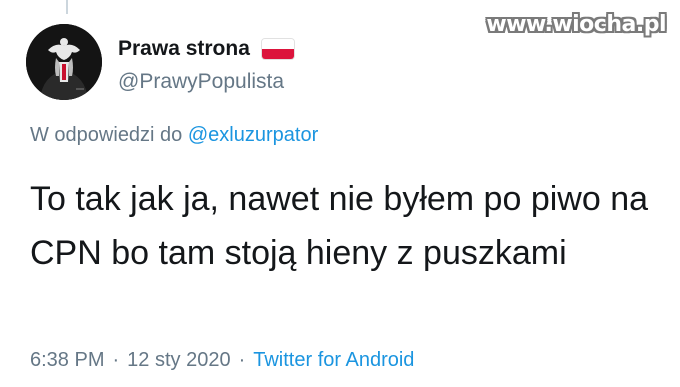  Describe the element at coordinates (201, 82) in the screenshot. I see `user-handle: @PrawyPopulista` at that location.